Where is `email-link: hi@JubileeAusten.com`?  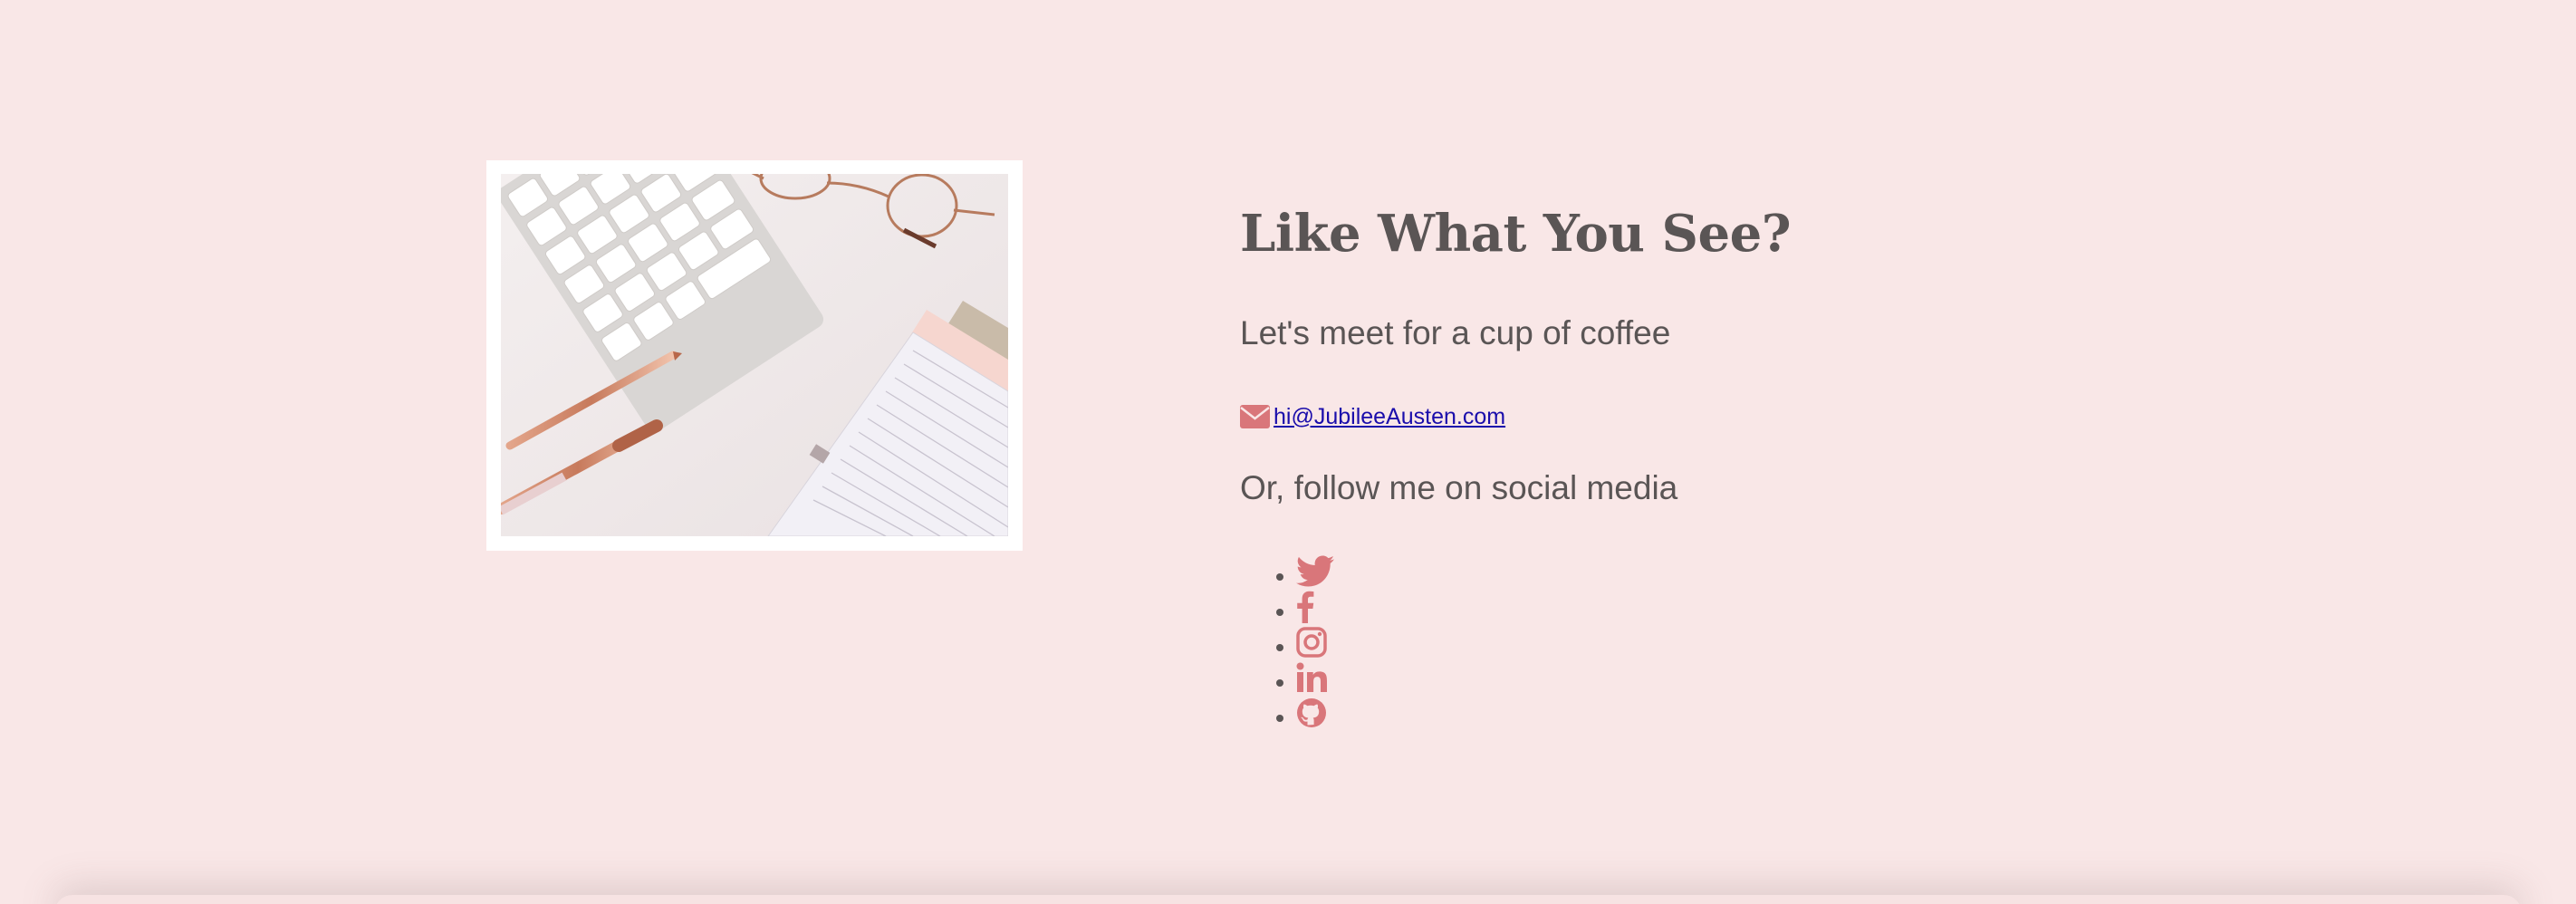
email-link: hi@JubileeAusten.com is located at coordinates (1389, 417).